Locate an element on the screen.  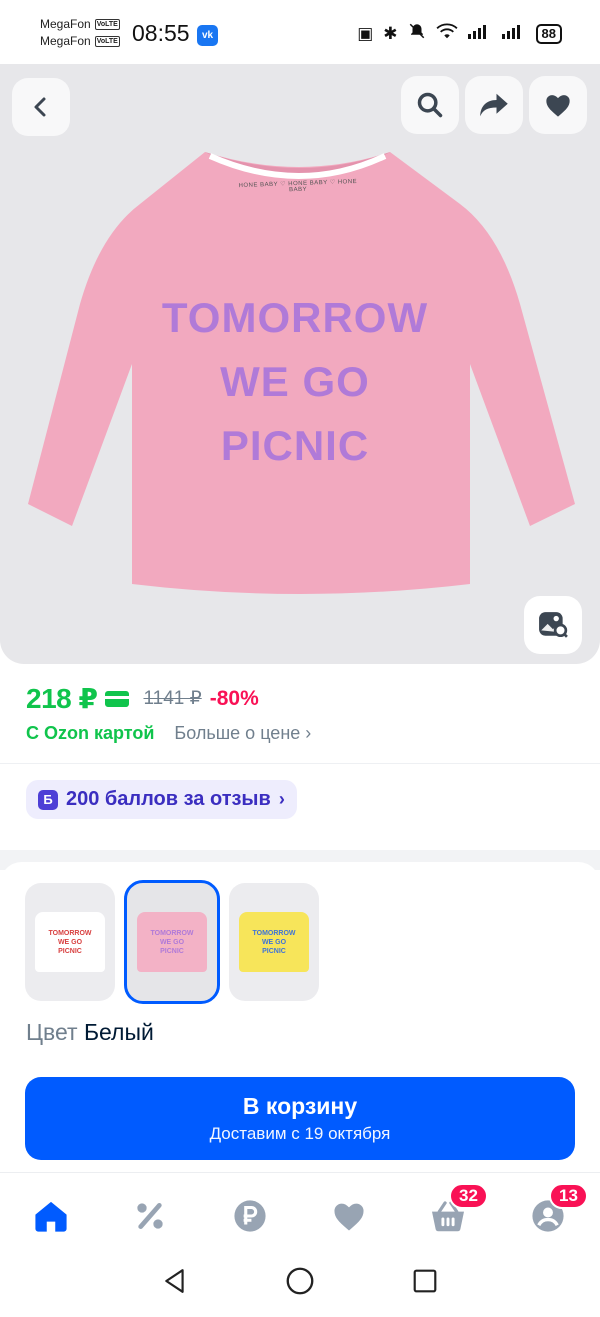
carrier-info: MegaFon VoLTE MegaFon VoLTE is located at coordinates (80, 33).